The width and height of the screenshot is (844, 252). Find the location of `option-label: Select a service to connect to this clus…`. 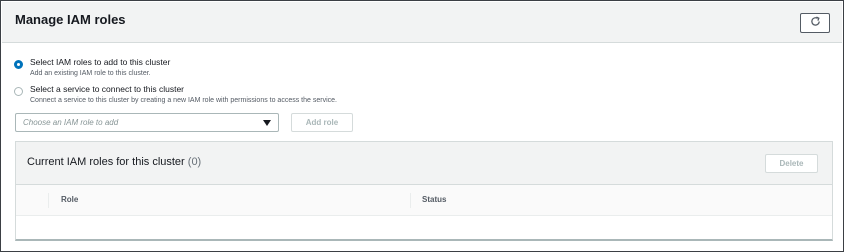

option-label: Select a service to connect to this clus… is located at coordinates (107, 89).